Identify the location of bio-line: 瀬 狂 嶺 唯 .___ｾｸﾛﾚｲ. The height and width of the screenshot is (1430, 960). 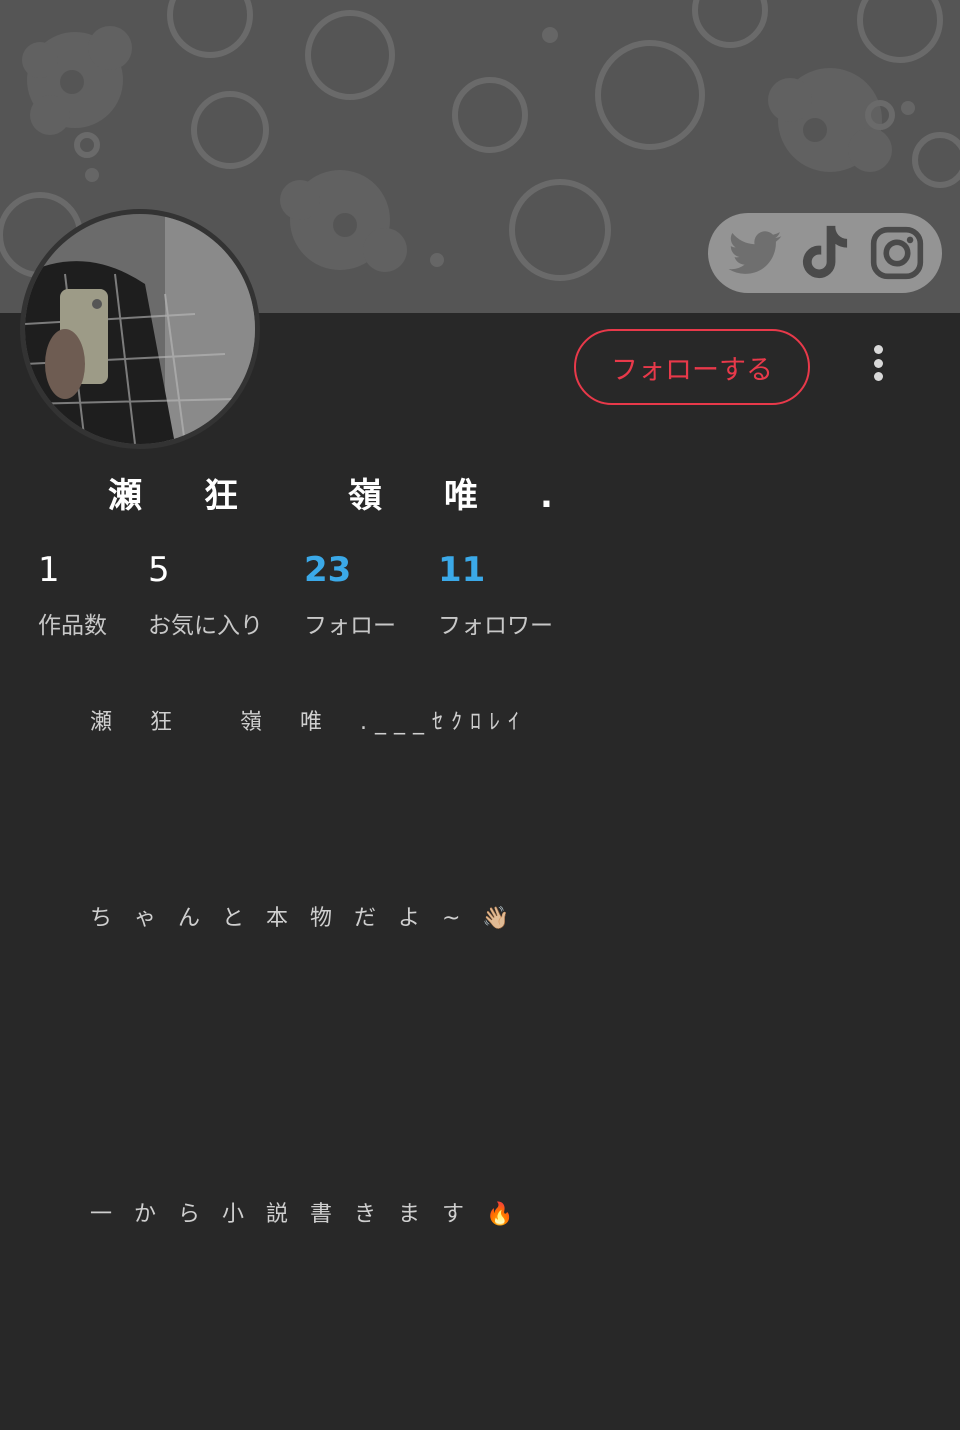
(308, 722).